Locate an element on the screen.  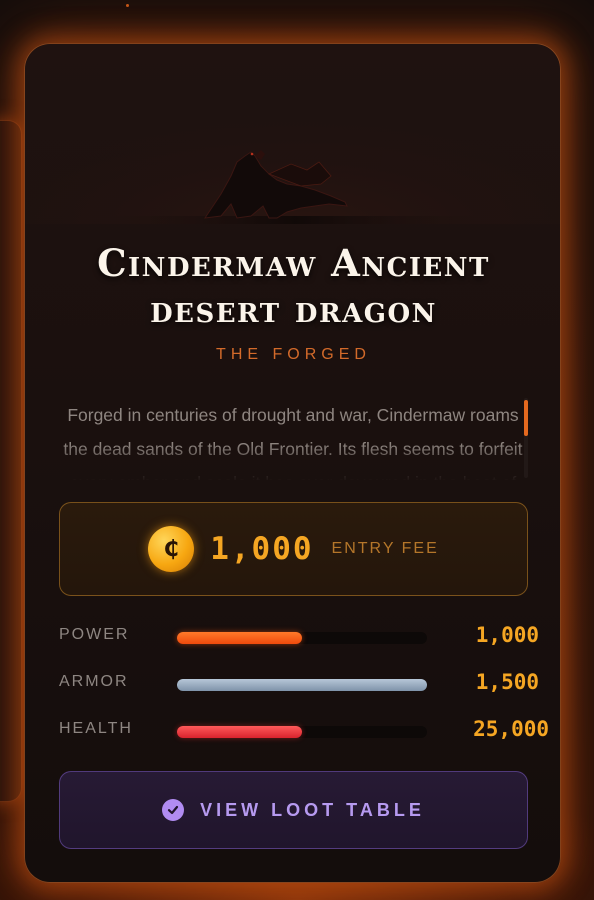
stat-bar-fill-armor is located at coordinates (302, 685).